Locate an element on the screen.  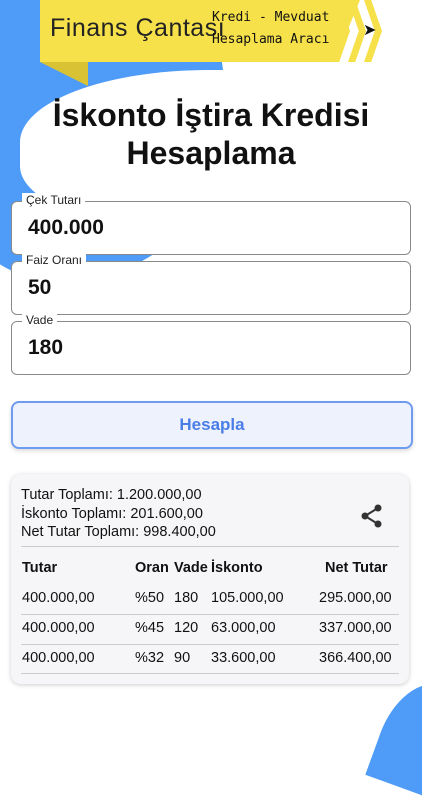
term-value: 180 is located at coordinates (45, 348).